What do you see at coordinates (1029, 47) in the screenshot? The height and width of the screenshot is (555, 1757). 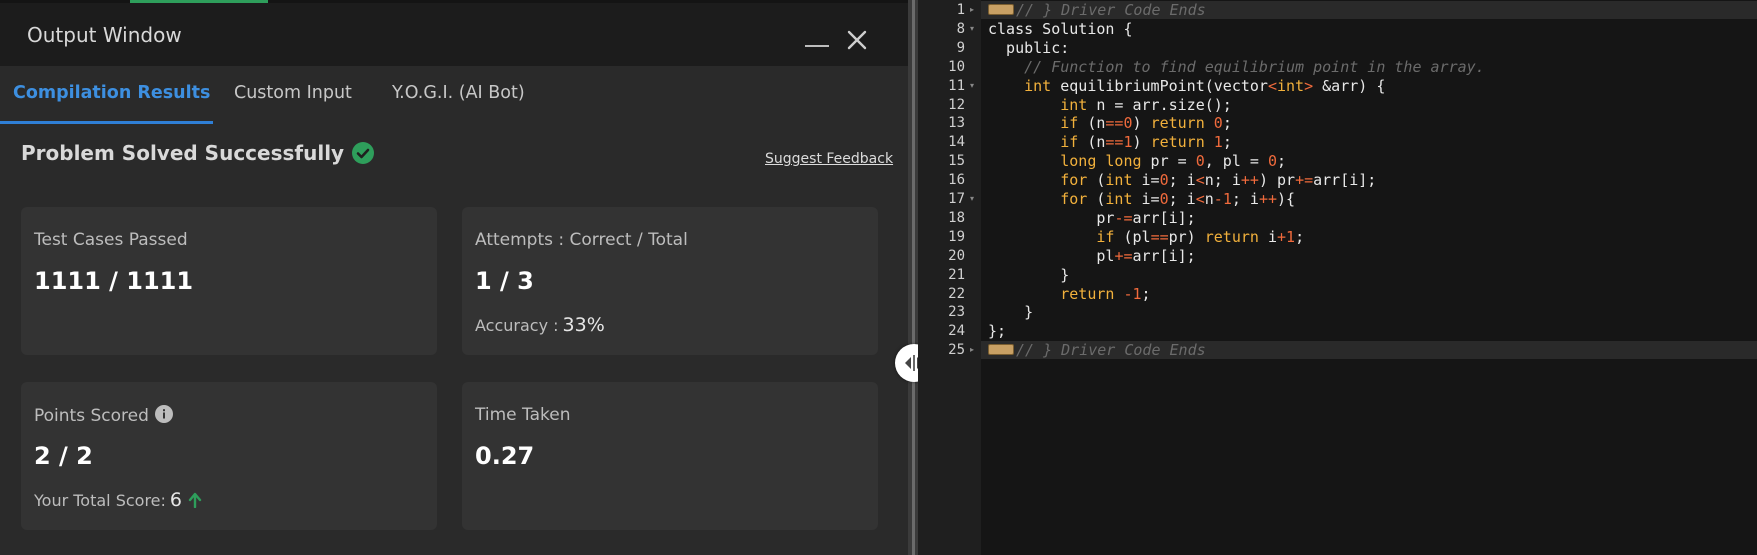 I see `code-line: public:` at bounding box center [1029, 47].